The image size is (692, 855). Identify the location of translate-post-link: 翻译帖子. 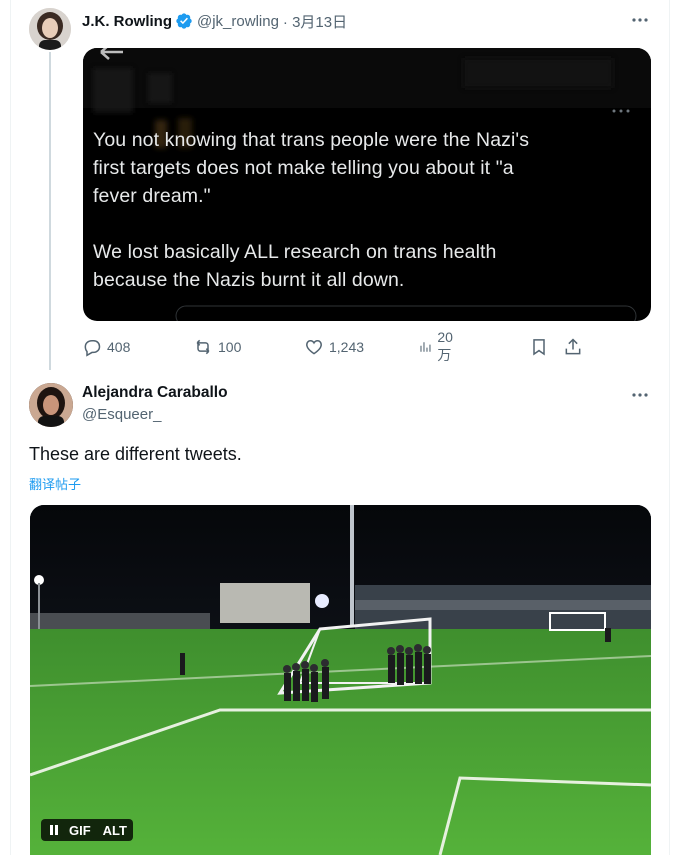
(55, 483).